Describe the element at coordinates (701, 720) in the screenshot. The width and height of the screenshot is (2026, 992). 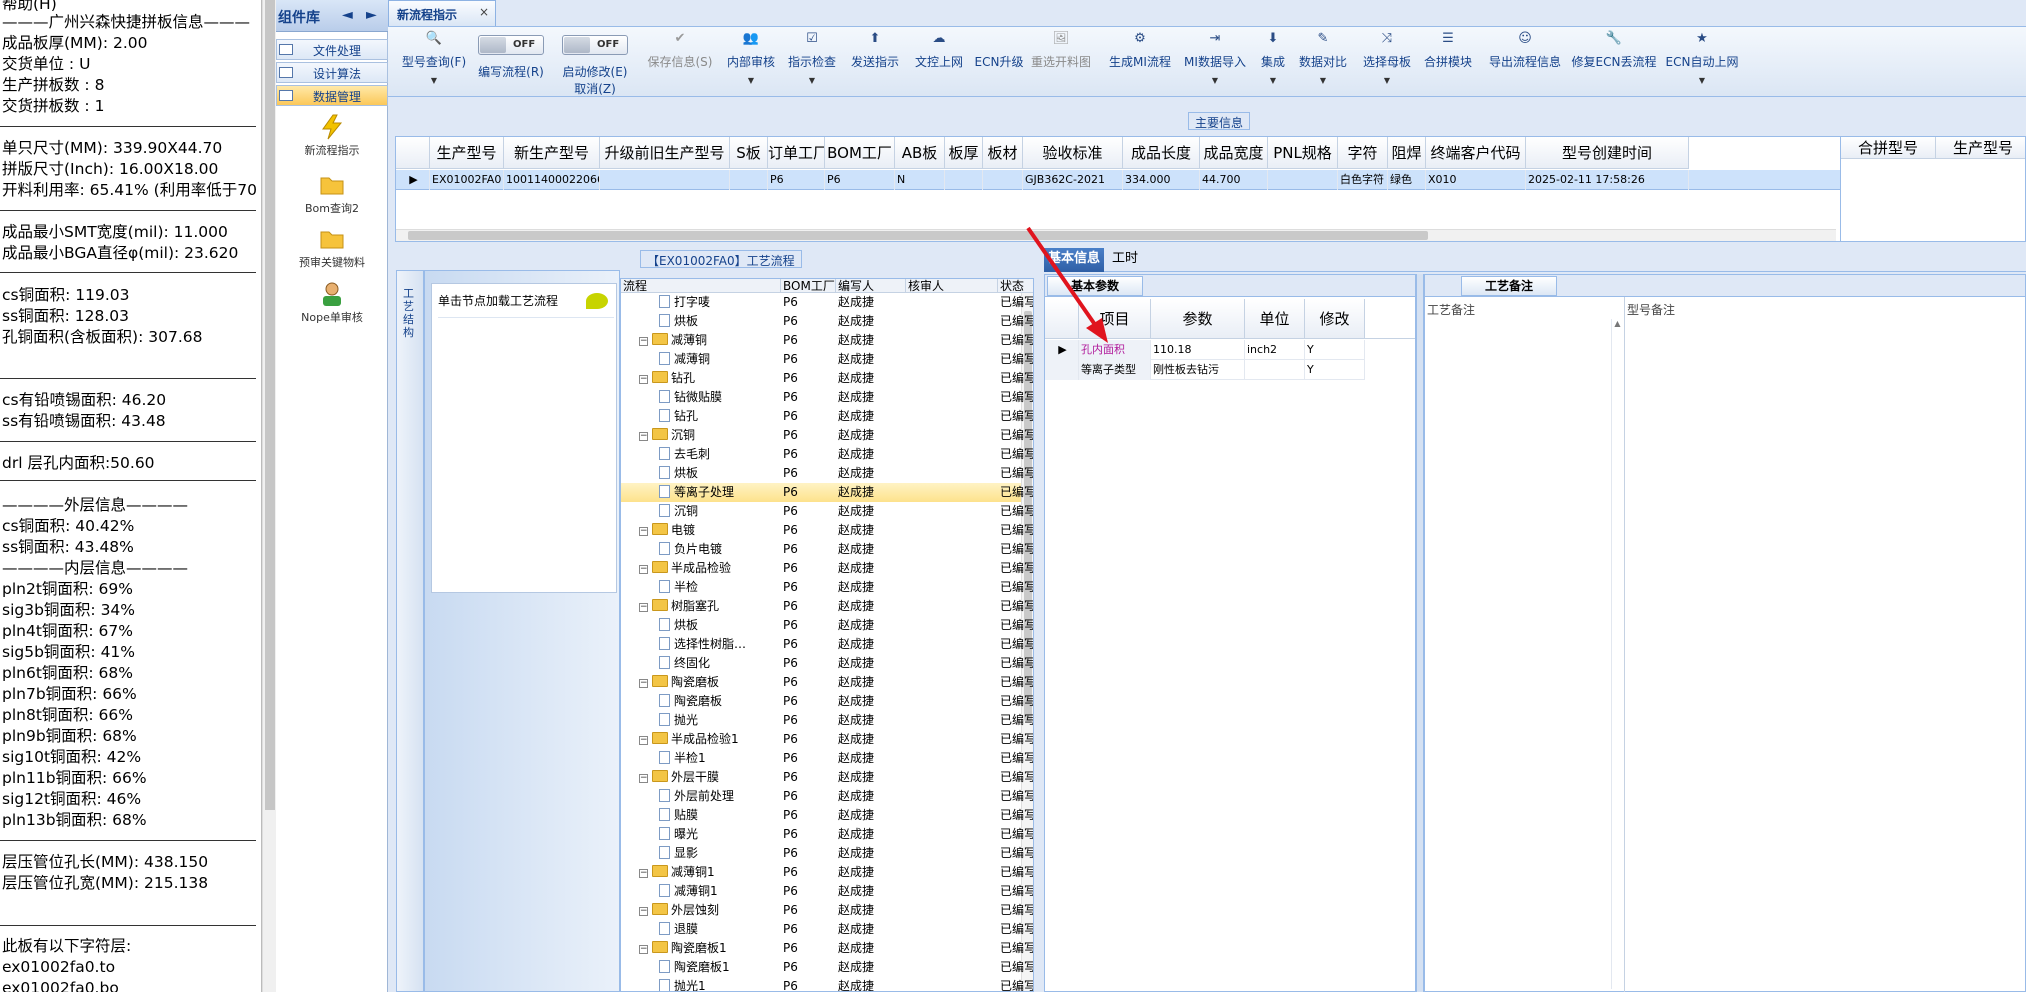
I see `tree-node: 抛光` at that location.